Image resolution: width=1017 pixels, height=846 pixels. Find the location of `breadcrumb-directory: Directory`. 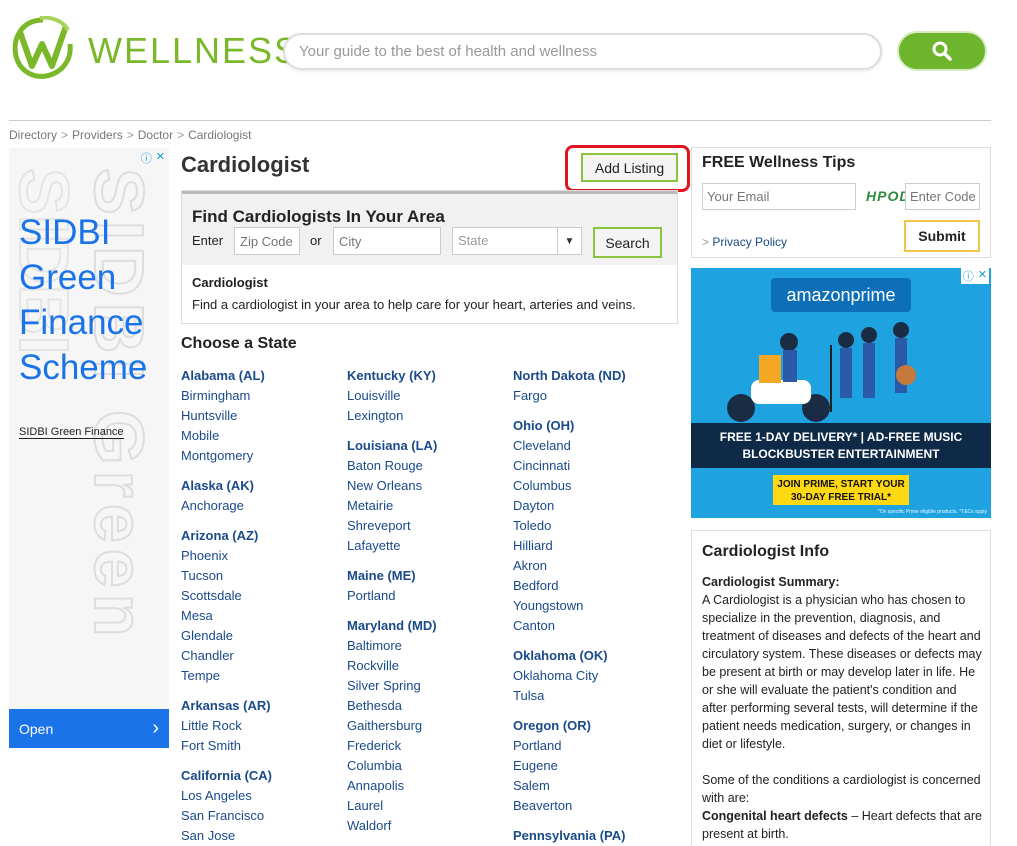

breadcrumb-directory: Directory is located at coordinates (33, 135).